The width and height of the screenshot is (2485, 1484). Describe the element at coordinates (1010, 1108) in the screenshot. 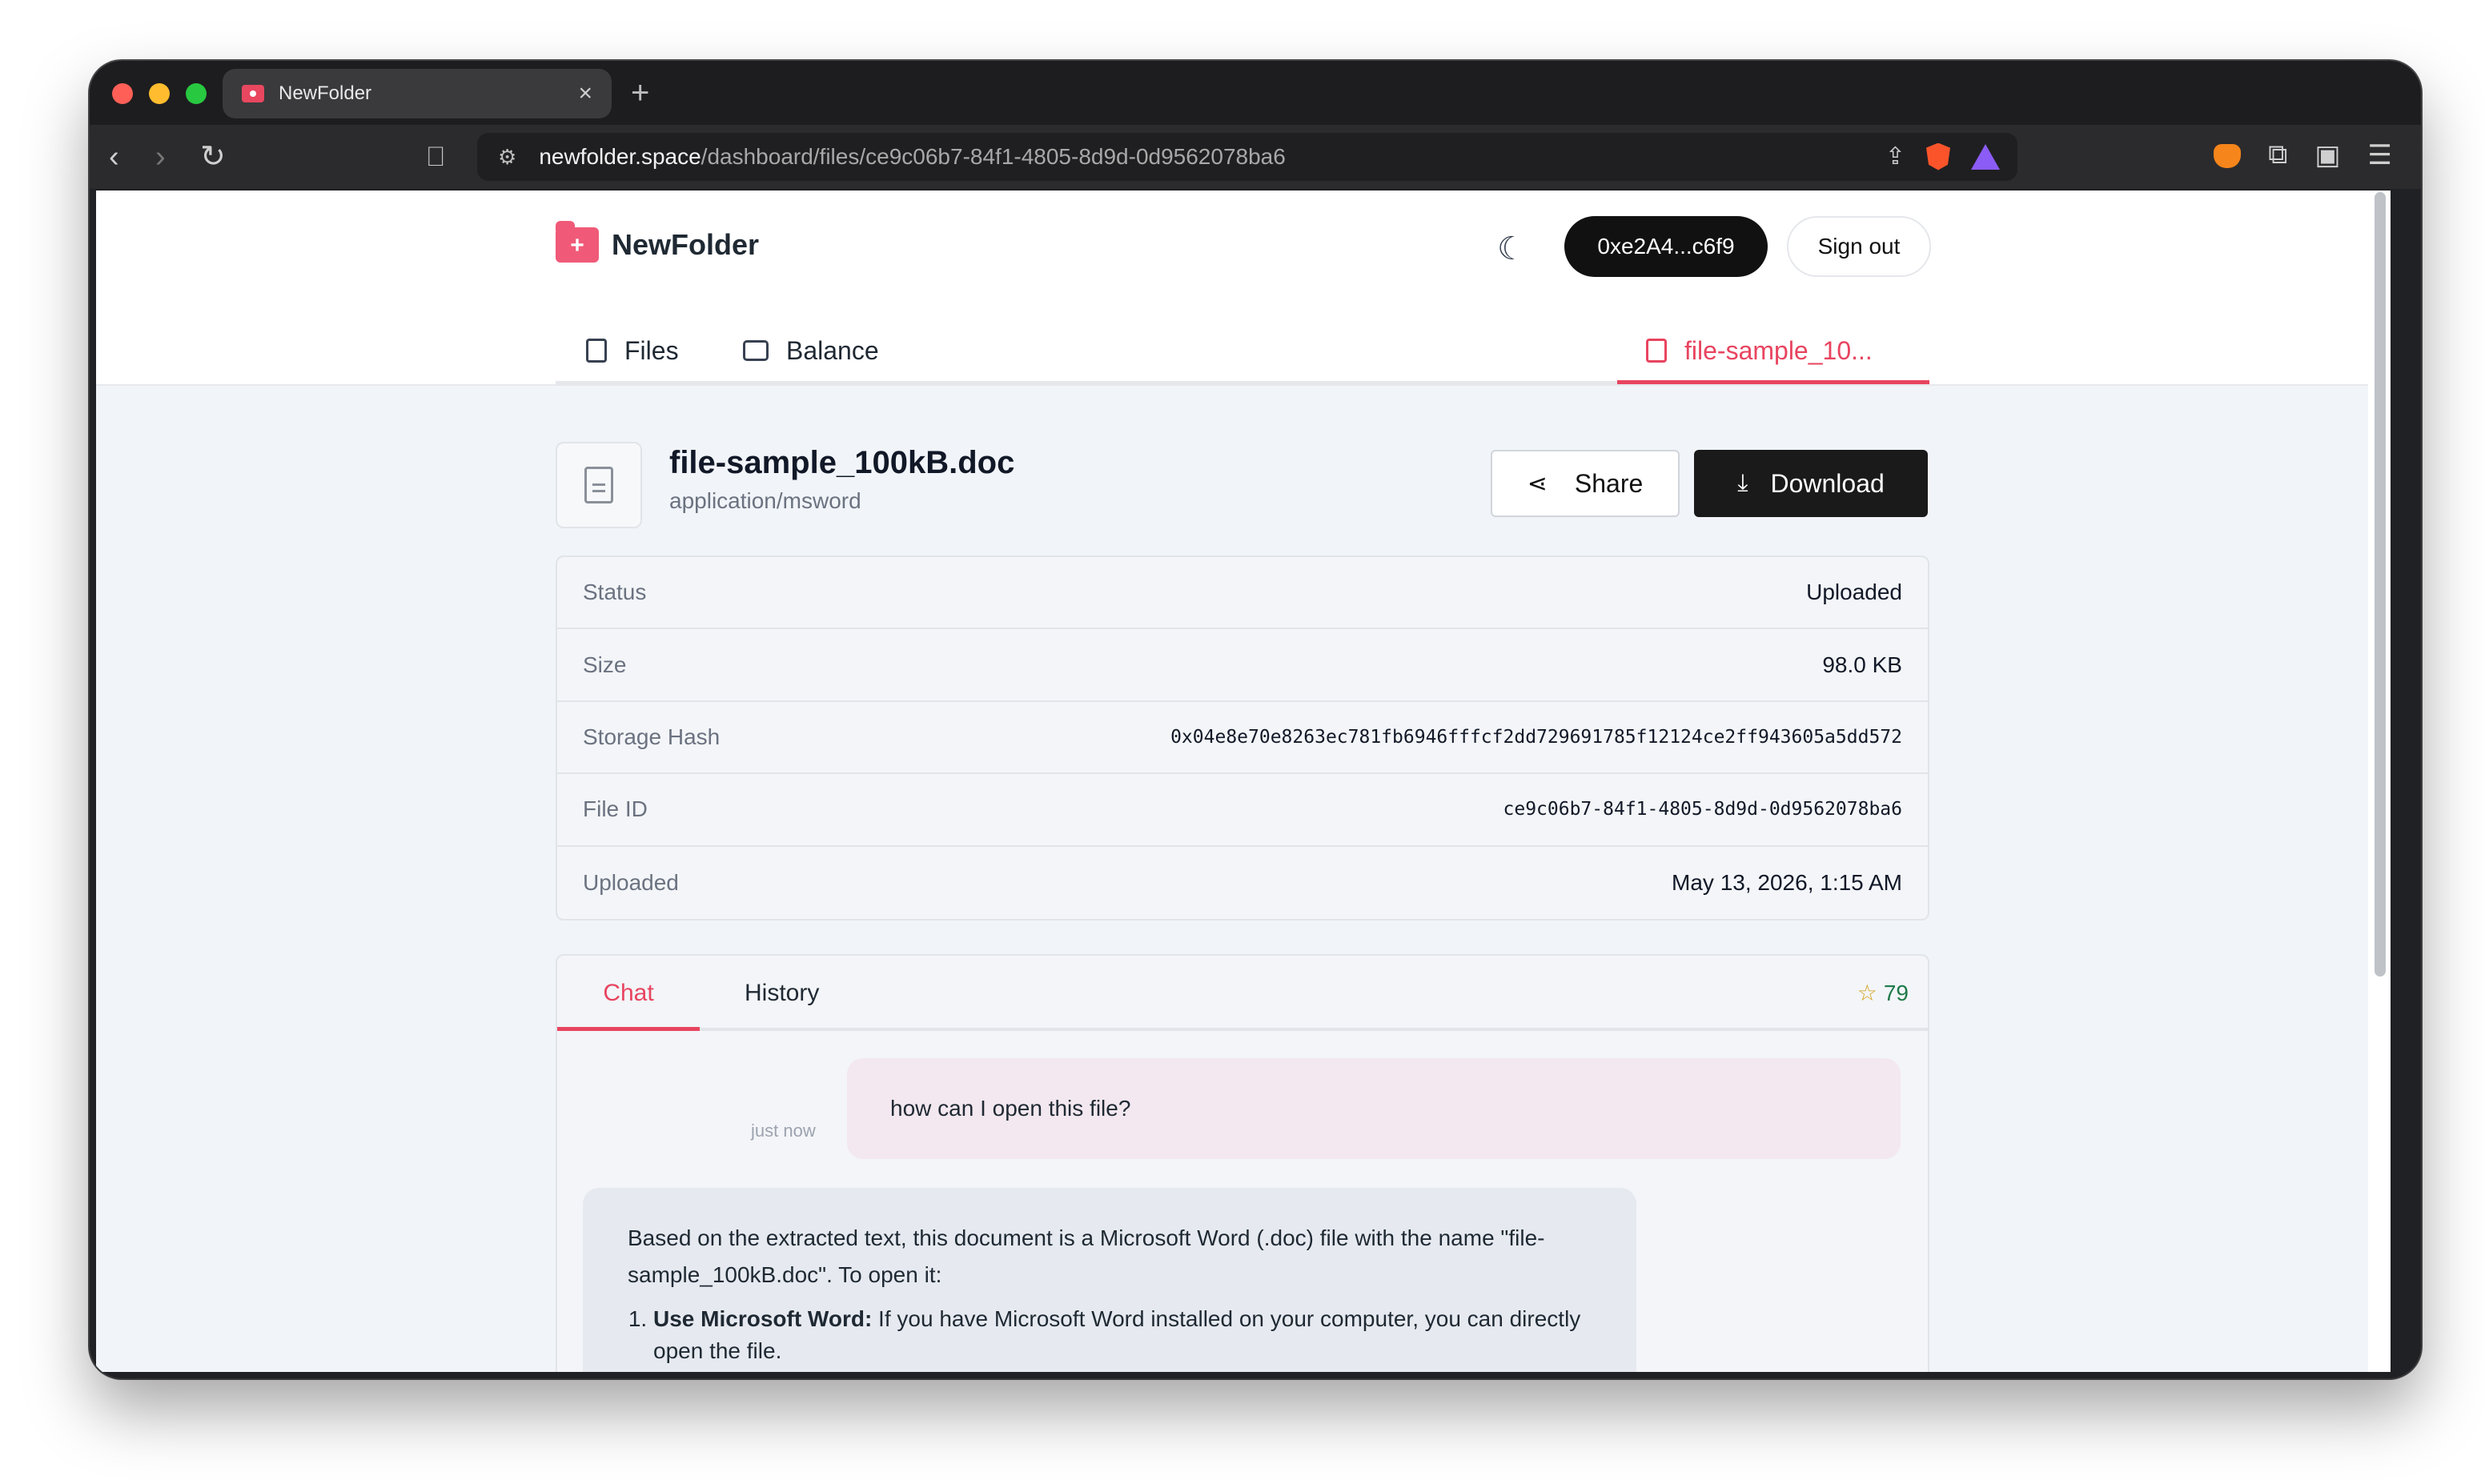

I see `user-message-text: how can I open this file?` at that location.